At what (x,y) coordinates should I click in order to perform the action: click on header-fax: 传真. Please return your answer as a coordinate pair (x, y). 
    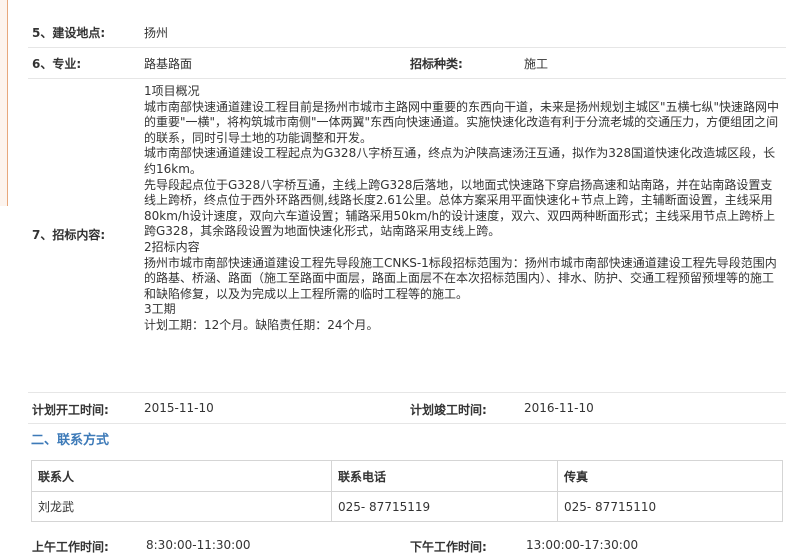
    Looking at the image, I should click on (670, 476).